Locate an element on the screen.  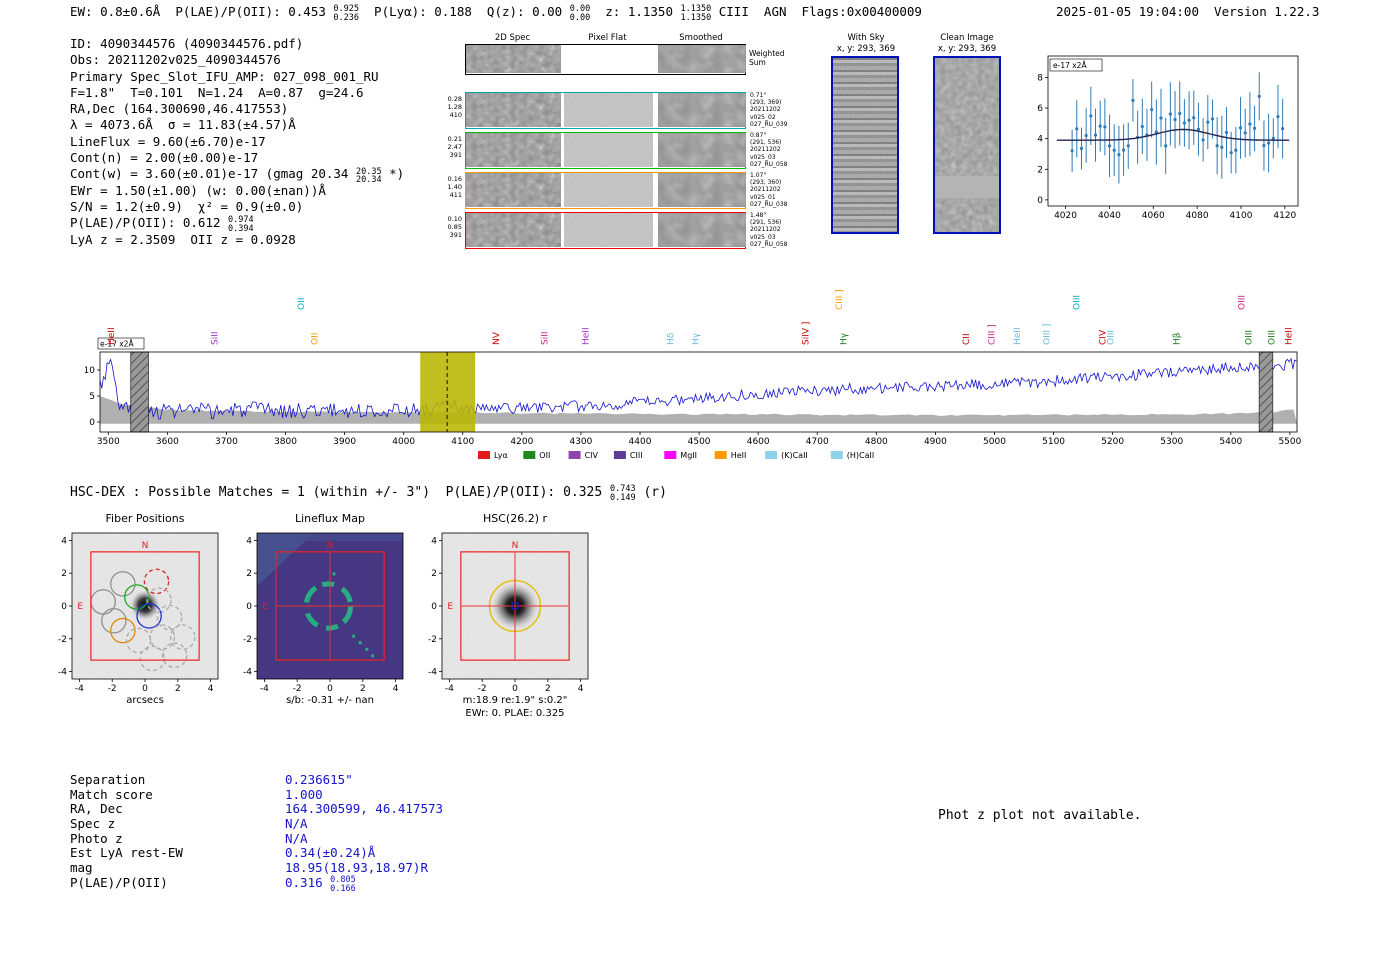
stacked-fraction: 0.00 0.00 is located at coordinates (580, 13).